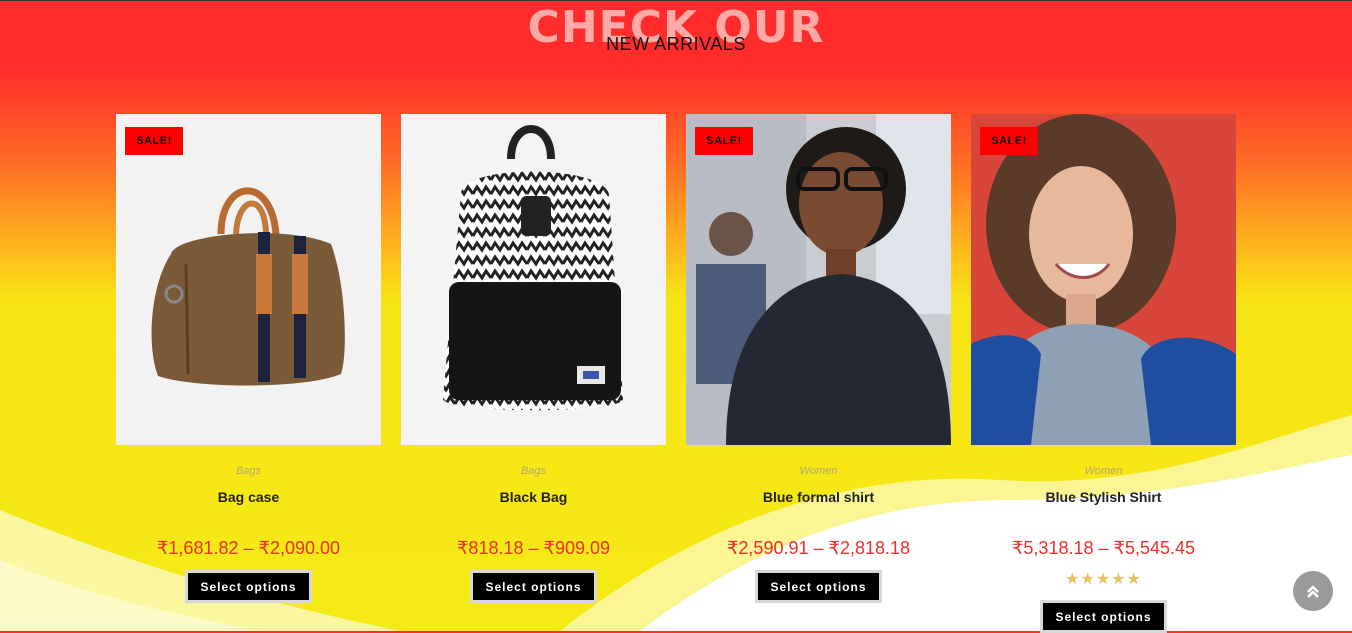 Image resolution: width=1352 pixels, height=633 pixels. What do you see at coordinates (248, 548) in the screenshot?
I see `product-price: ₹1,681.82 – ₹2,090.00` at bounding box center [248, 548].